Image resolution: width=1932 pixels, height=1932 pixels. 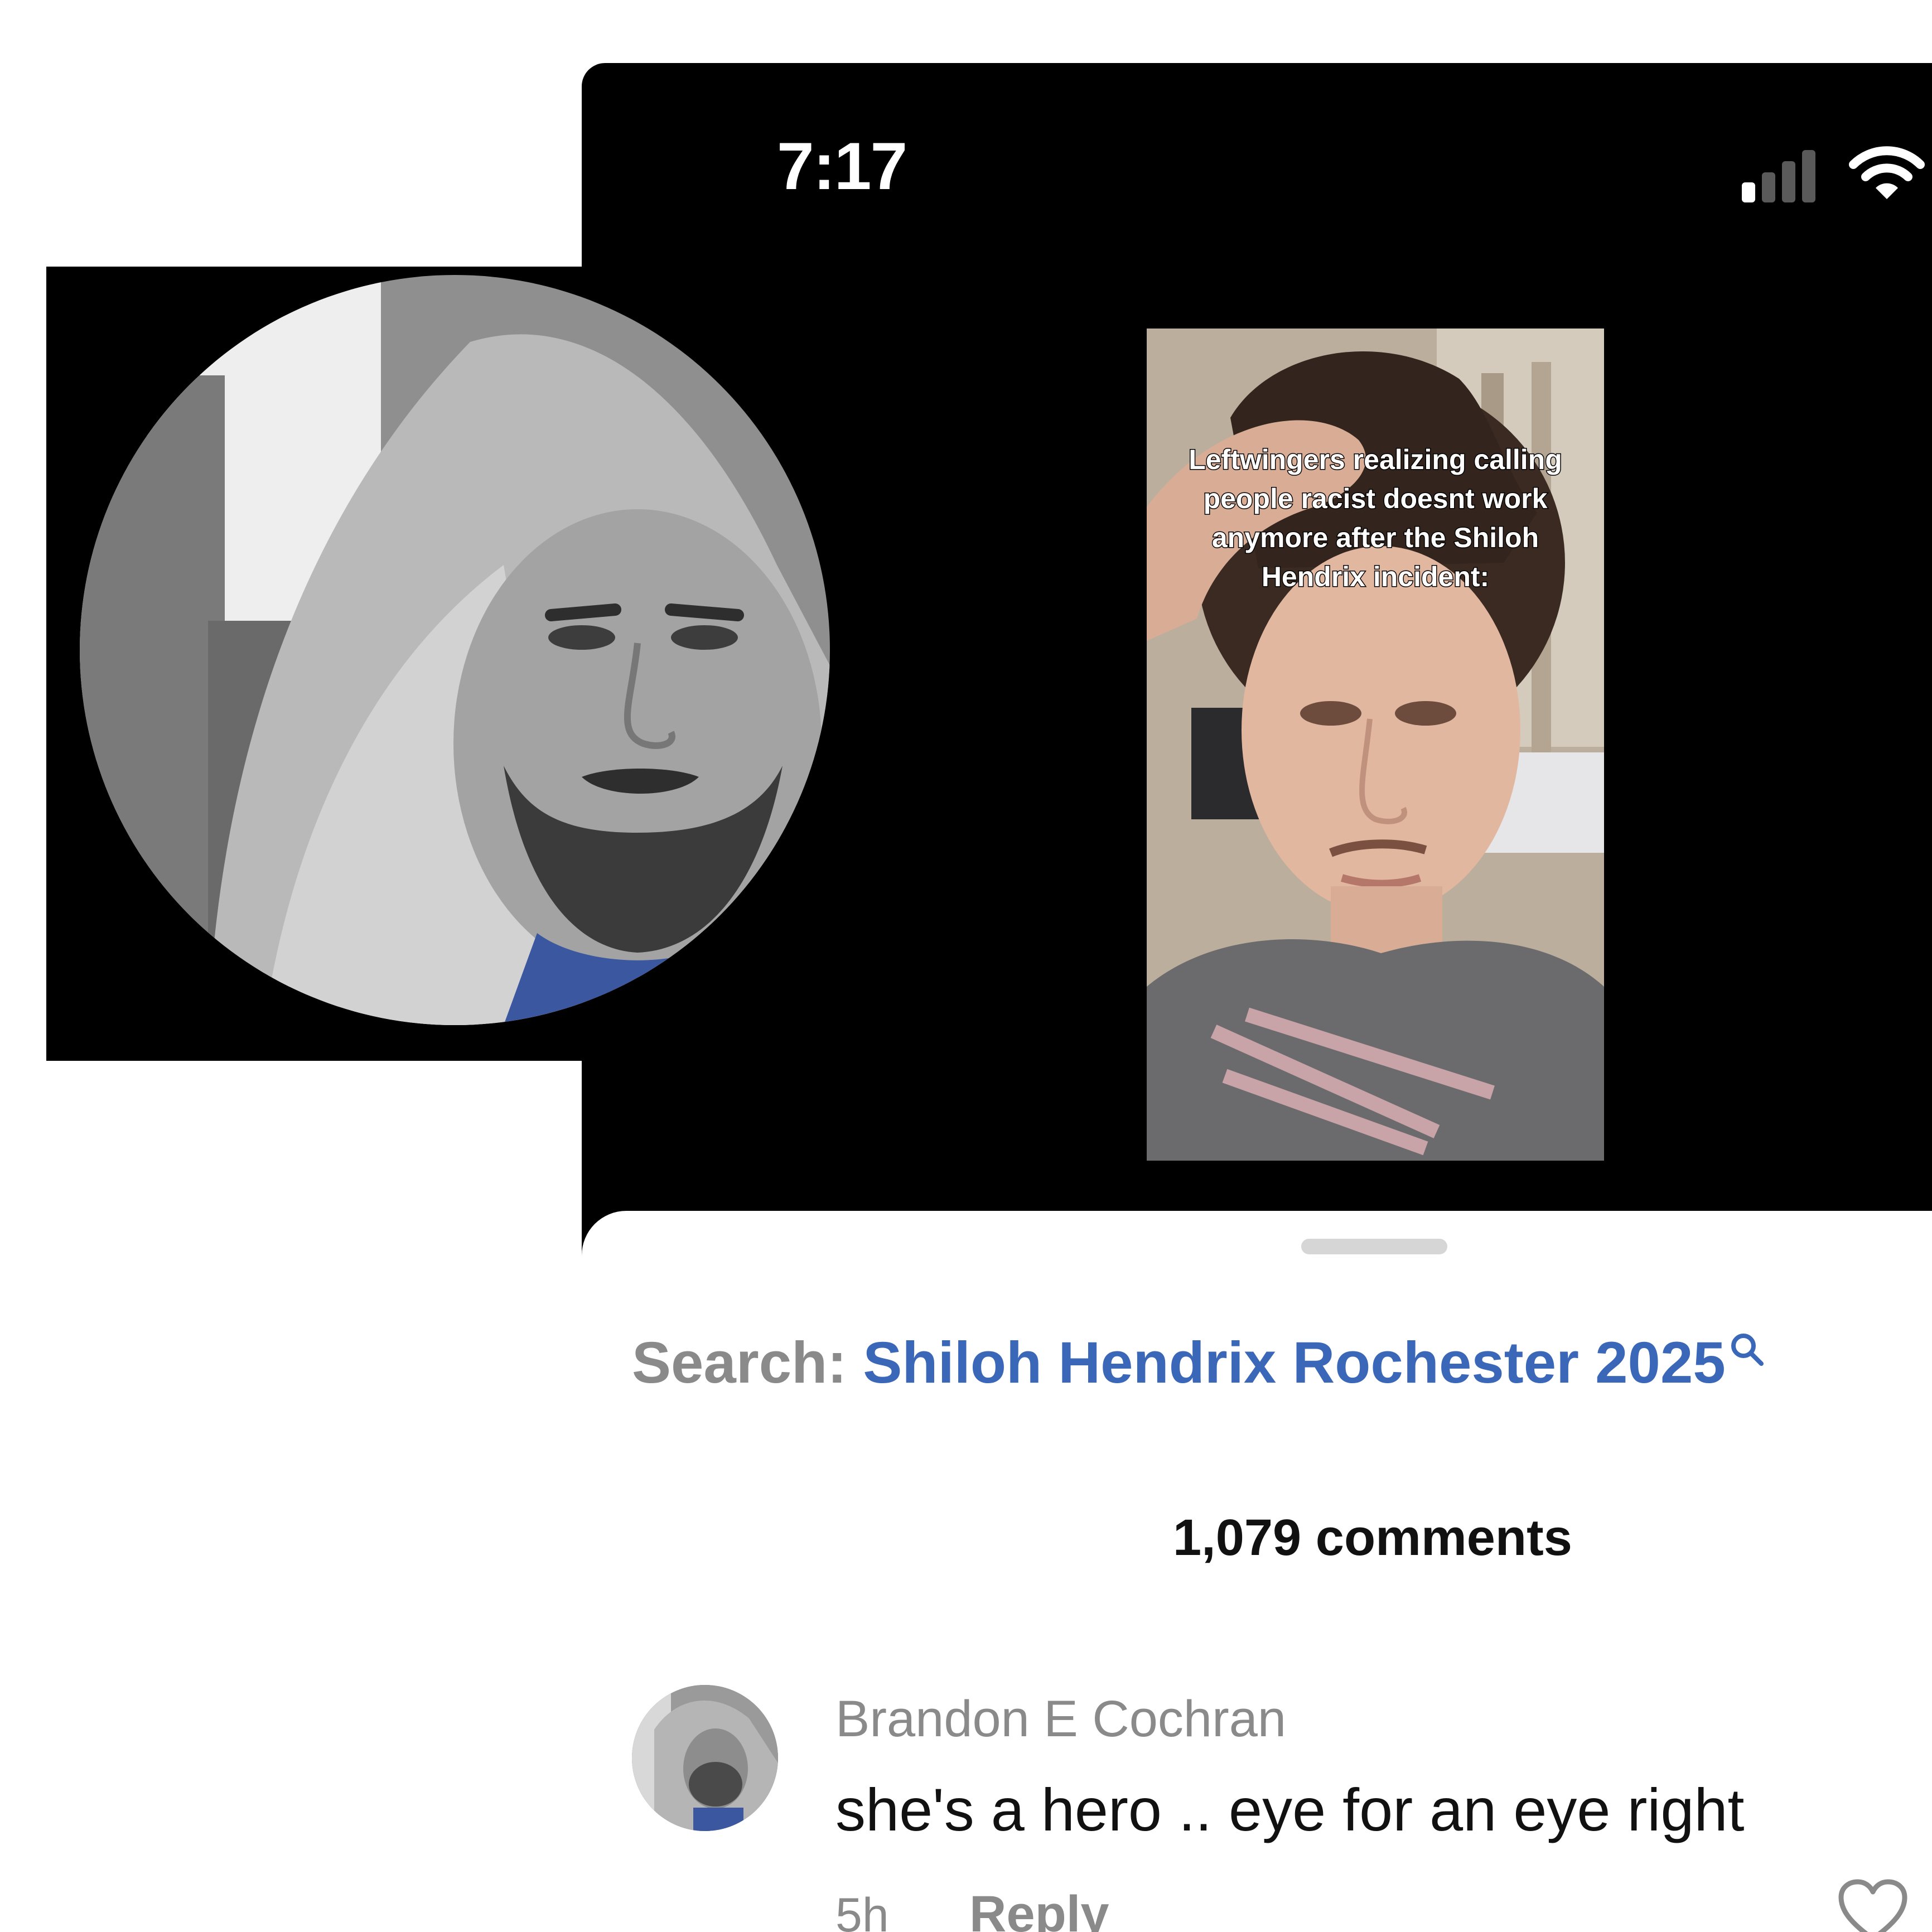 I want to click on avatar, so click(x=705, y=1758).